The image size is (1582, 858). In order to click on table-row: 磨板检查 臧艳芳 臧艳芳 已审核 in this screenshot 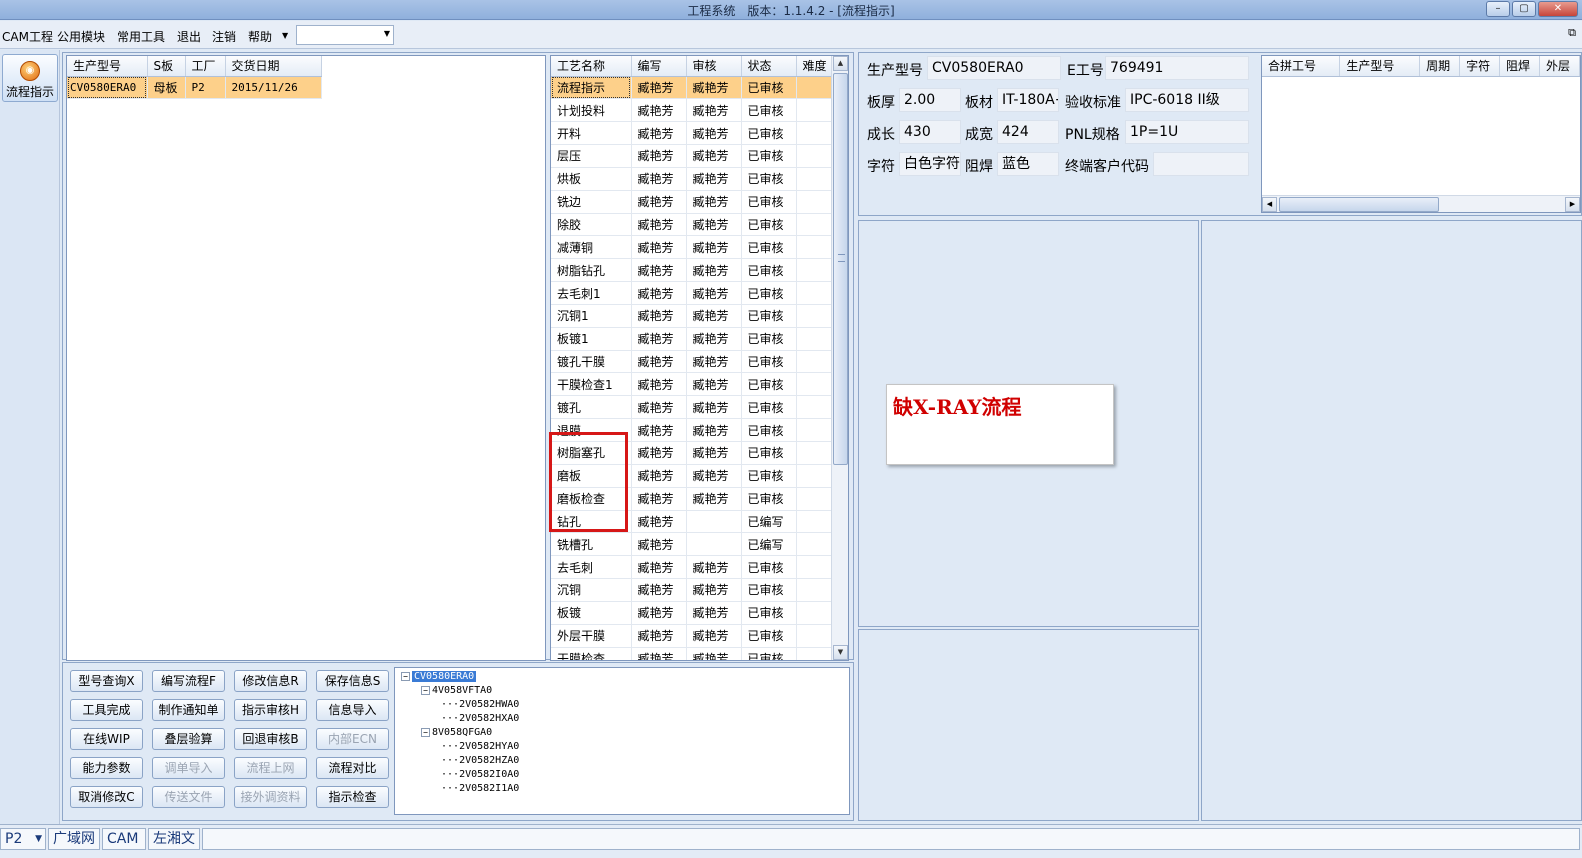, I will do `click(692, 499)`.